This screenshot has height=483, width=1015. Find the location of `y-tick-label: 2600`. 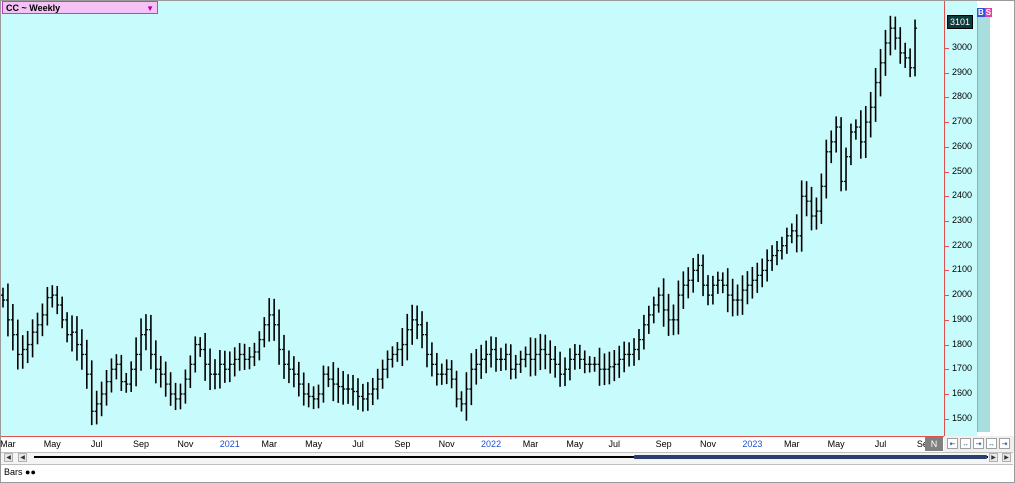

y-tick-label: 2600 is located at coordinates (962, 145).